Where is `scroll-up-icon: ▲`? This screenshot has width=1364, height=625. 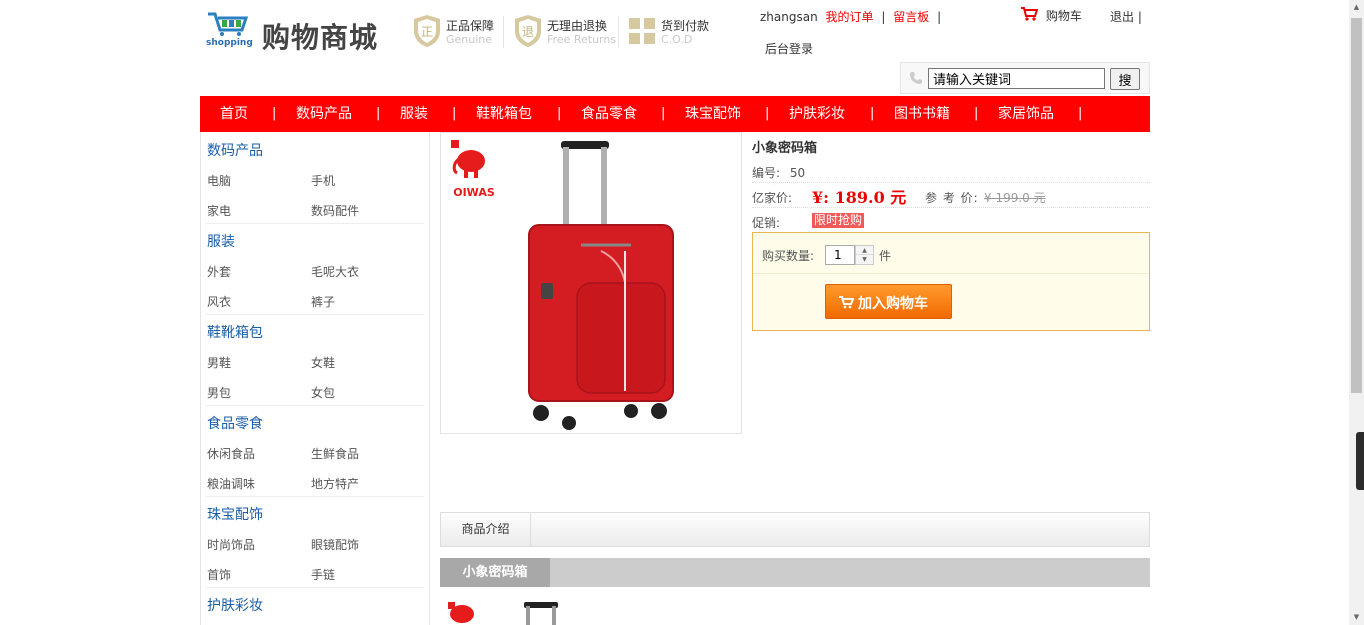
scroll-up-icon: ▲ is located at coordinates (1356, 7).